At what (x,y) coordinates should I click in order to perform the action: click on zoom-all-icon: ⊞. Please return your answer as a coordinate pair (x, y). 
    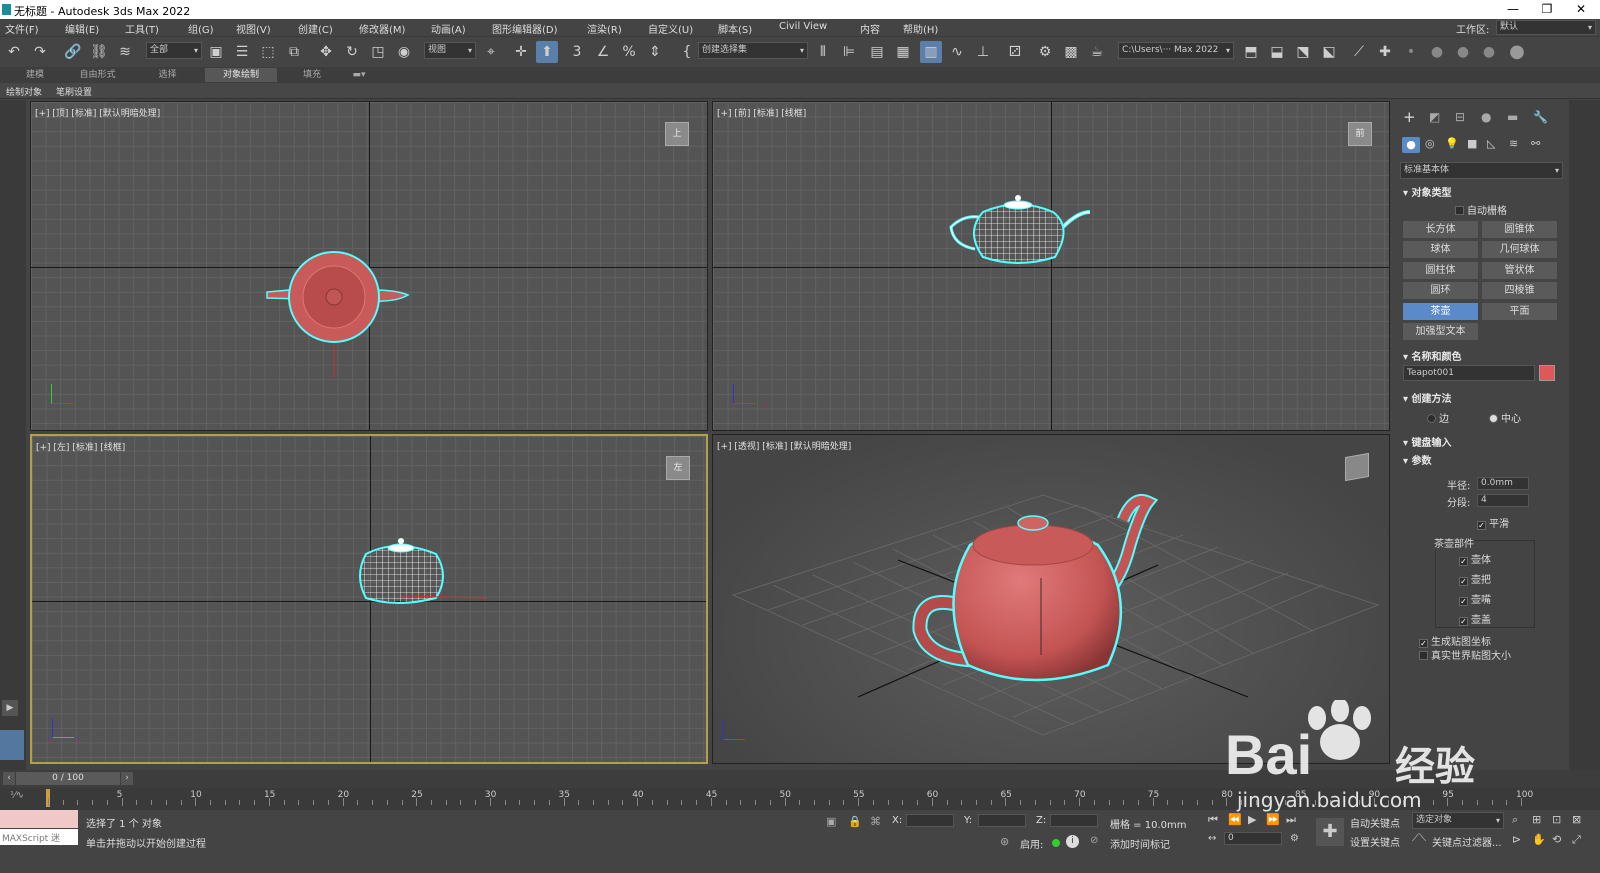
    Looking at the image, I should click on (1536, 819).